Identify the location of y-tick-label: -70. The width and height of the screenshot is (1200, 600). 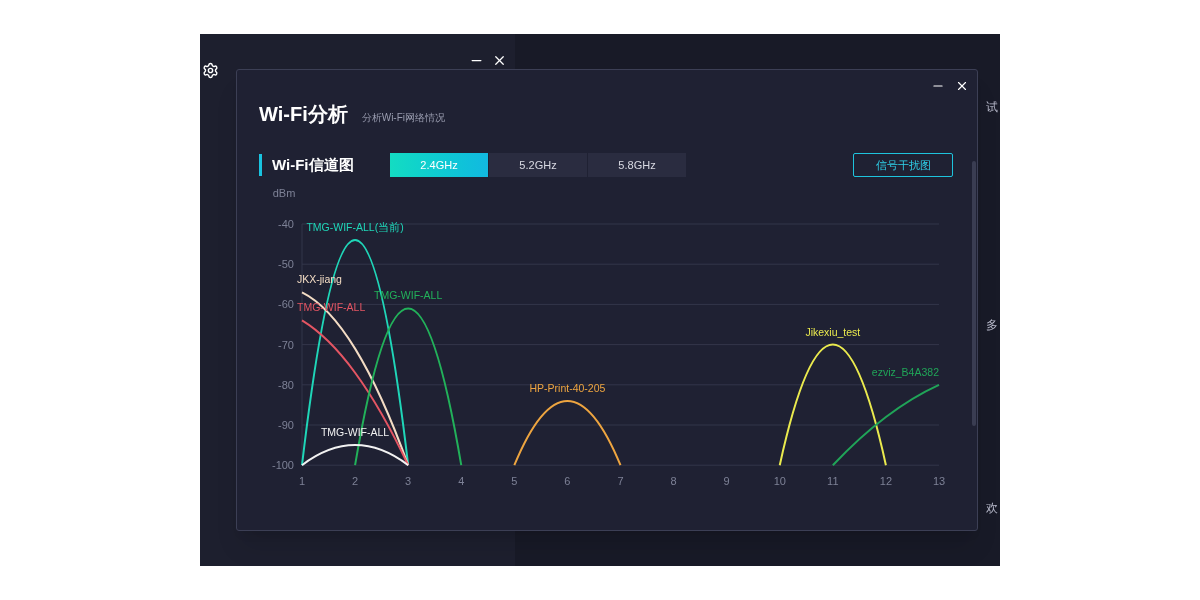
(286, 344).